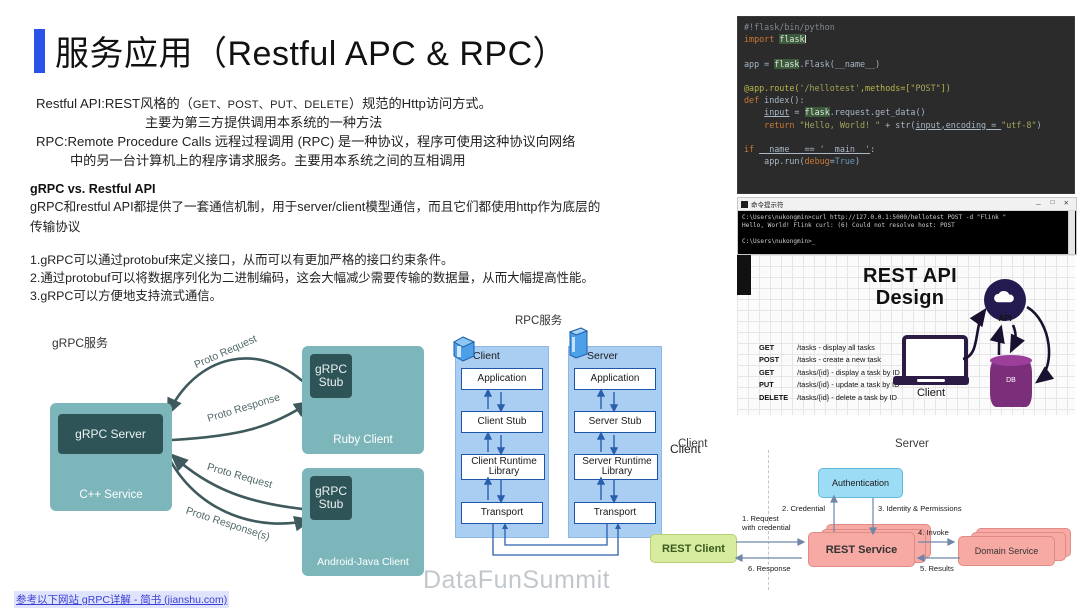  Describe the element at coordinates (767, 205) in the screenshot. I see `terminal-title: 命令提示符` at that location.